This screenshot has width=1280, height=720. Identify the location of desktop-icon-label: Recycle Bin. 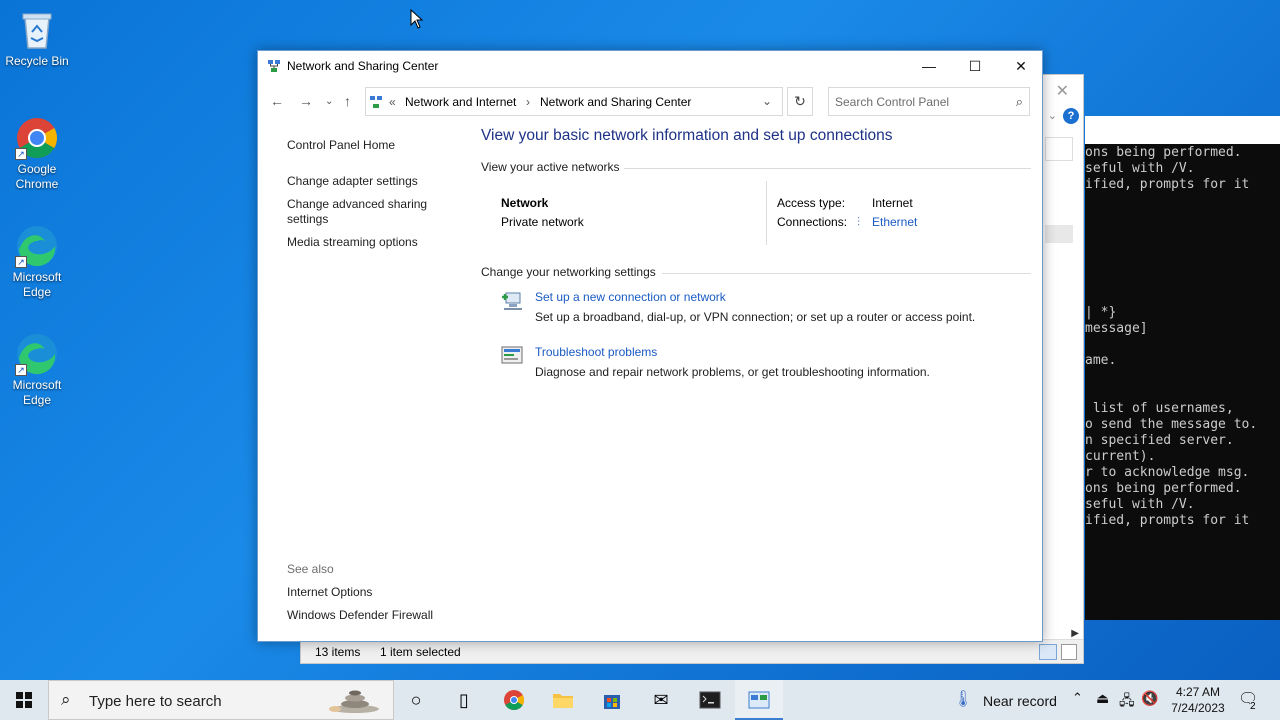
(37, 61).